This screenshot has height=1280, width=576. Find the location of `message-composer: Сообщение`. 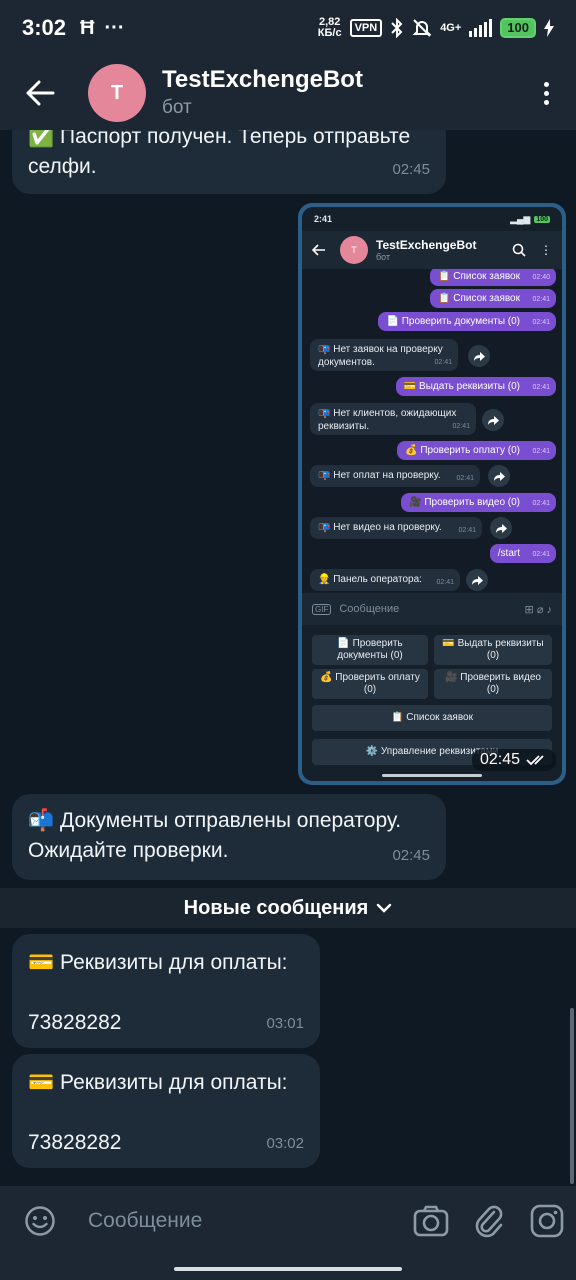

message-composer: Сообщение is located at coordinates (288, 1221).